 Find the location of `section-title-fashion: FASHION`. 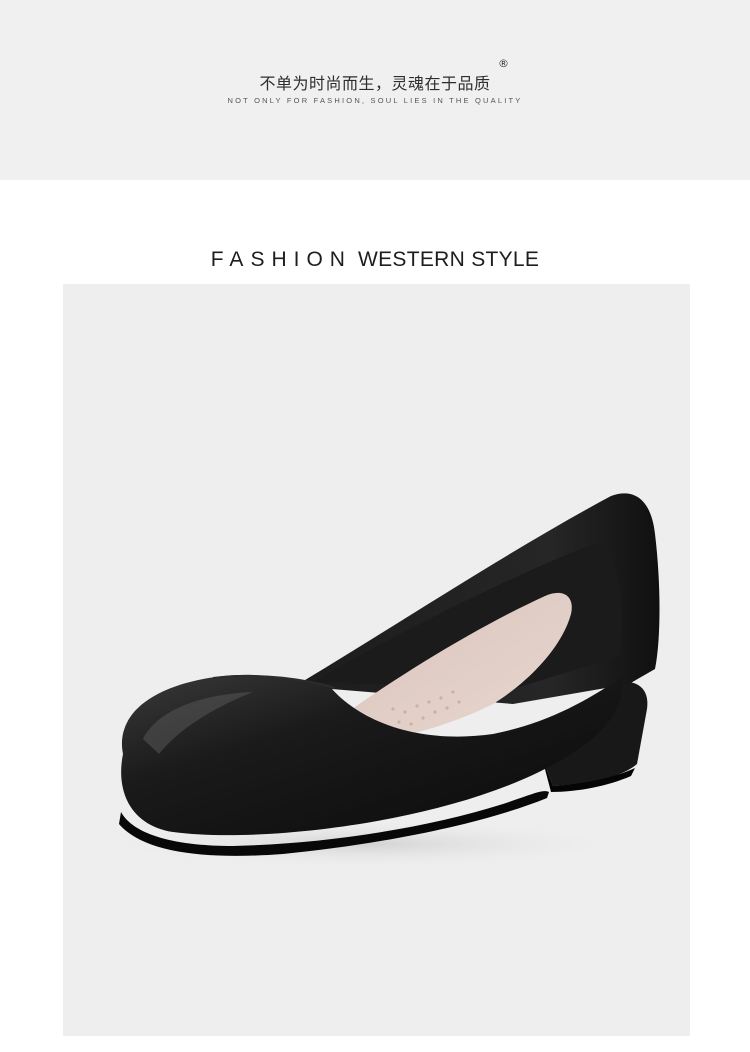

section-title-fashion: FASHION is located at coordinates (281, 259).